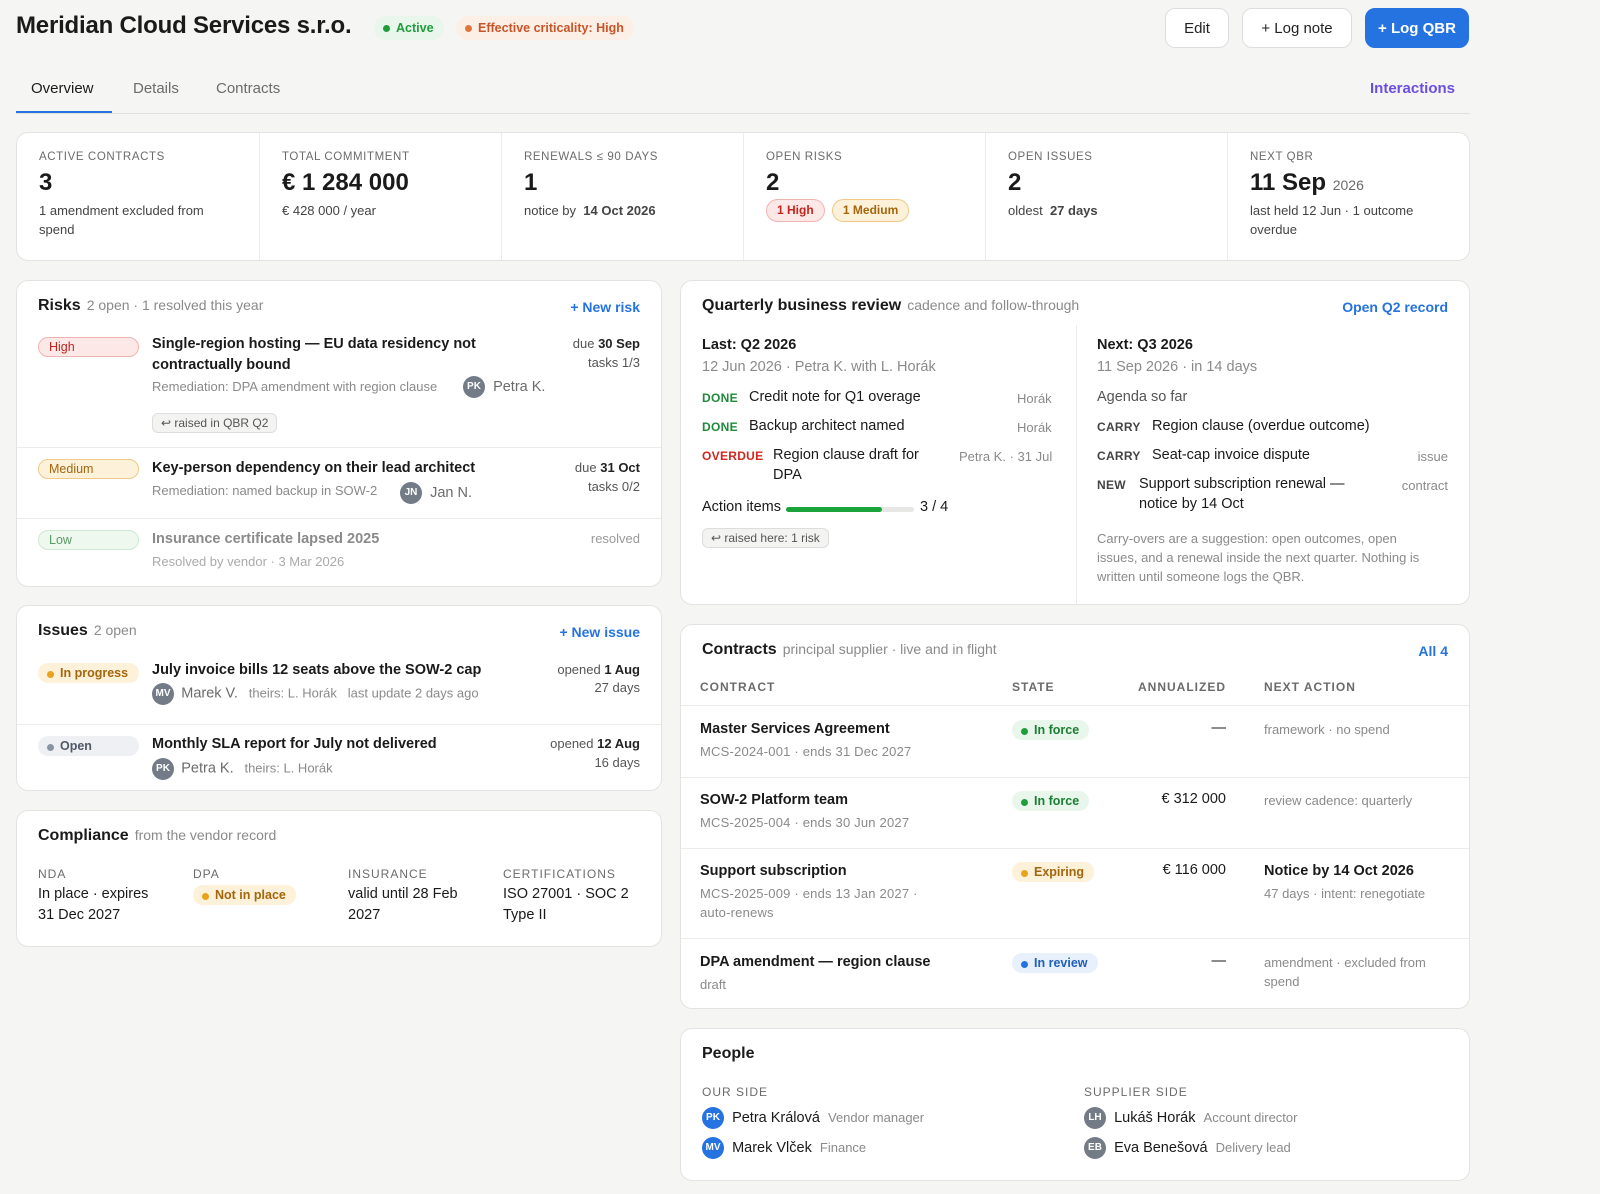 Image resolution: width=1600 pixels, height=1194 pixels. I want to click on issue-age: 16 days, so click(617, 762).